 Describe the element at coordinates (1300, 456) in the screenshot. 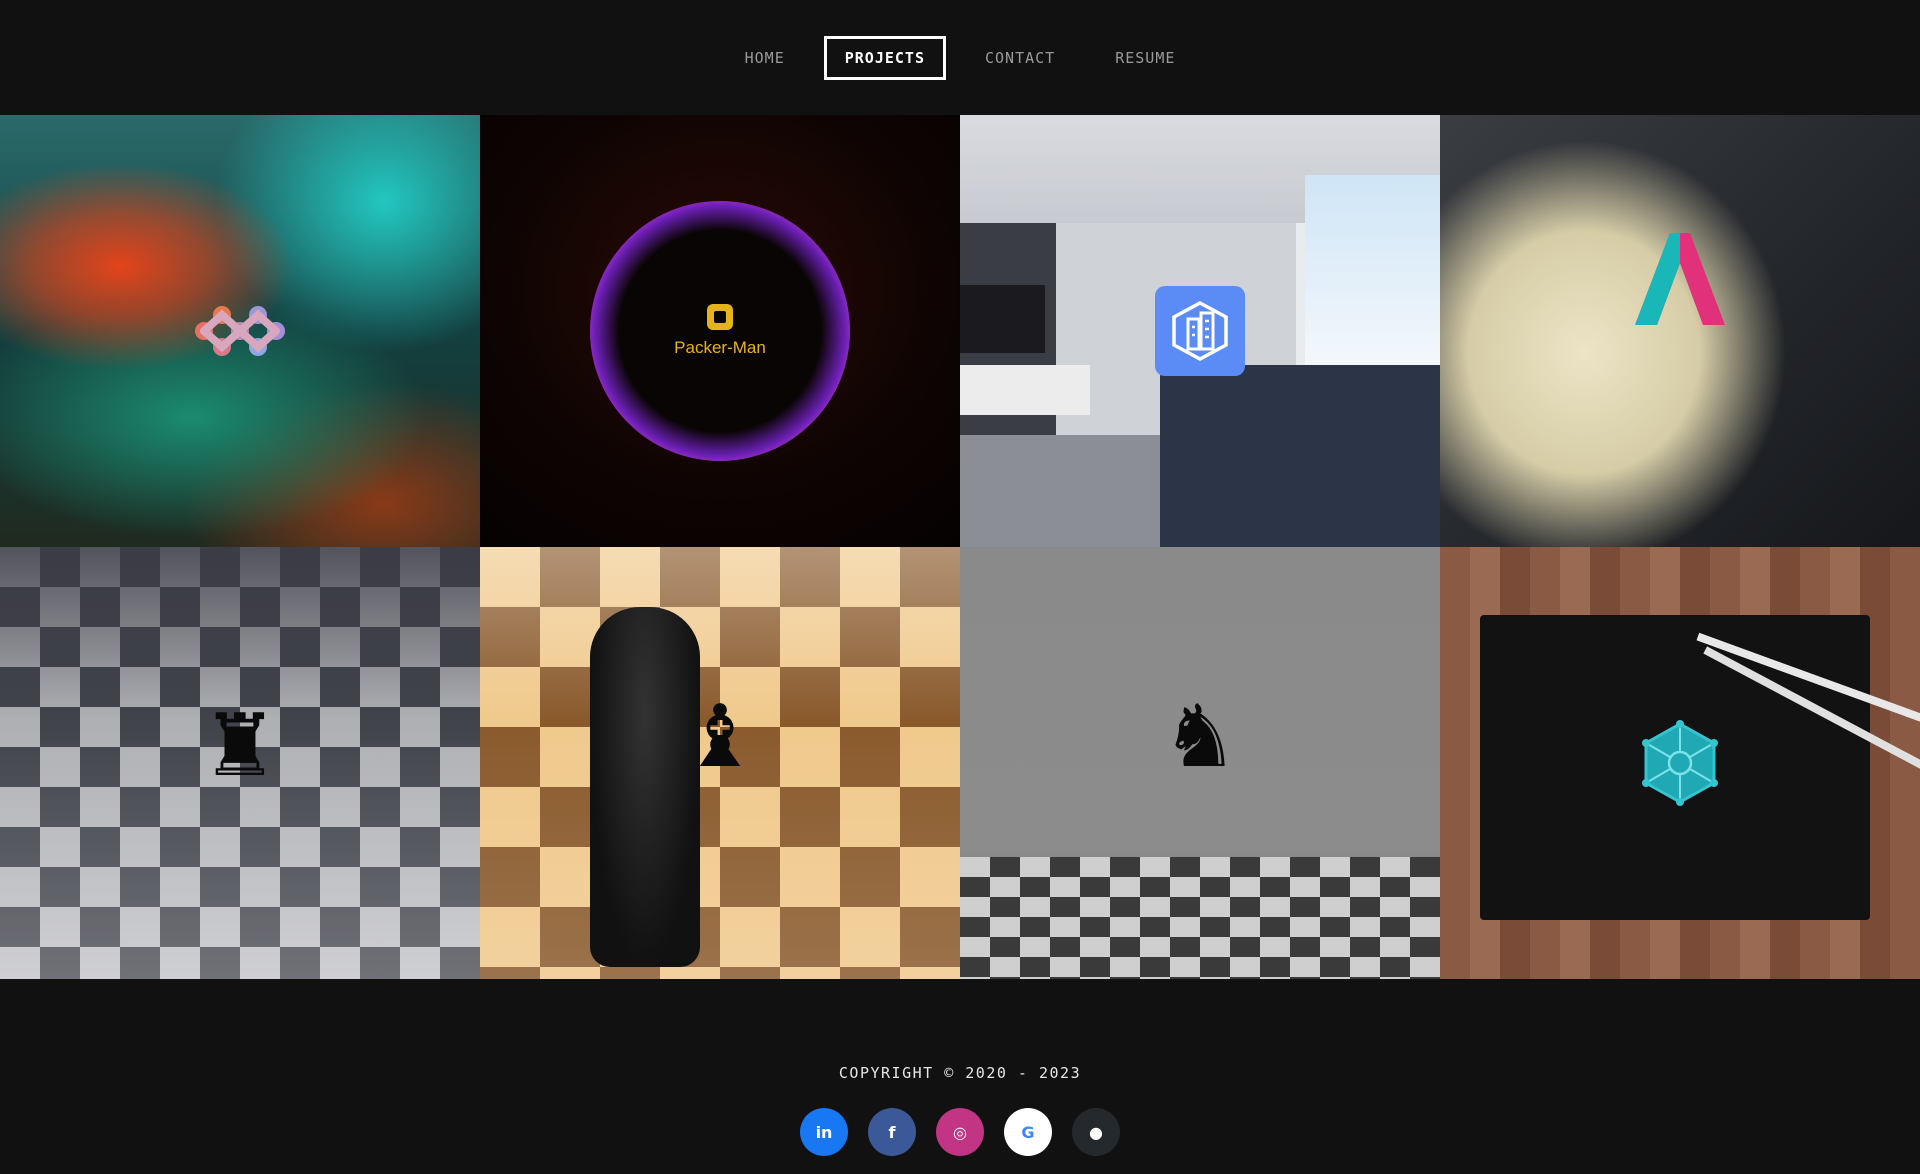

I see `sofa` at that location.